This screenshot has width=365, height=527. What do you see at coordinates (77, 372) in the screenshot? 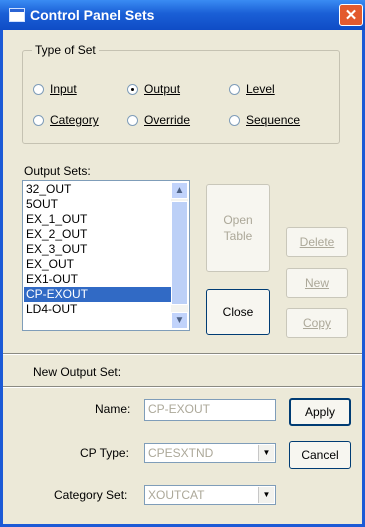
I see `new-set-heading: New Output Set:` at bounding box center [77, 372].